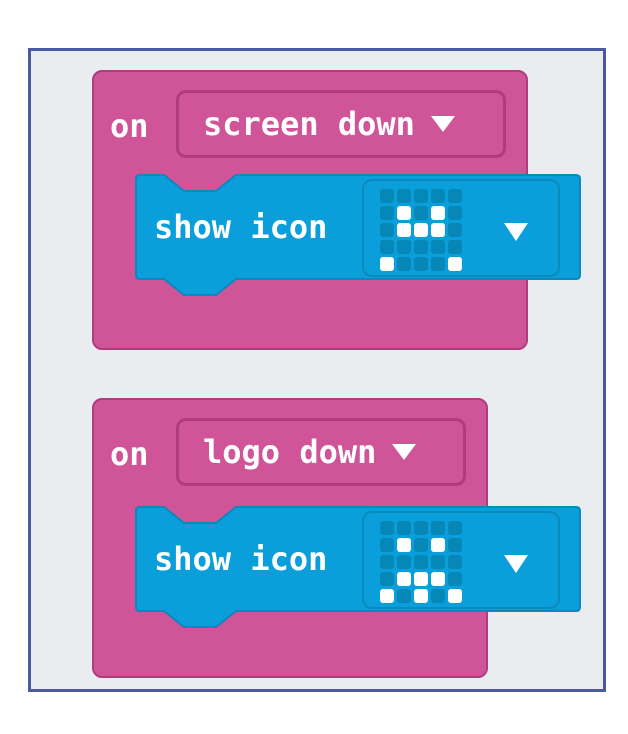  What do you see at coordinates (309, 124) in the screenshot?
I see `gesture-value: screen down` at bounding box center [309, 124].